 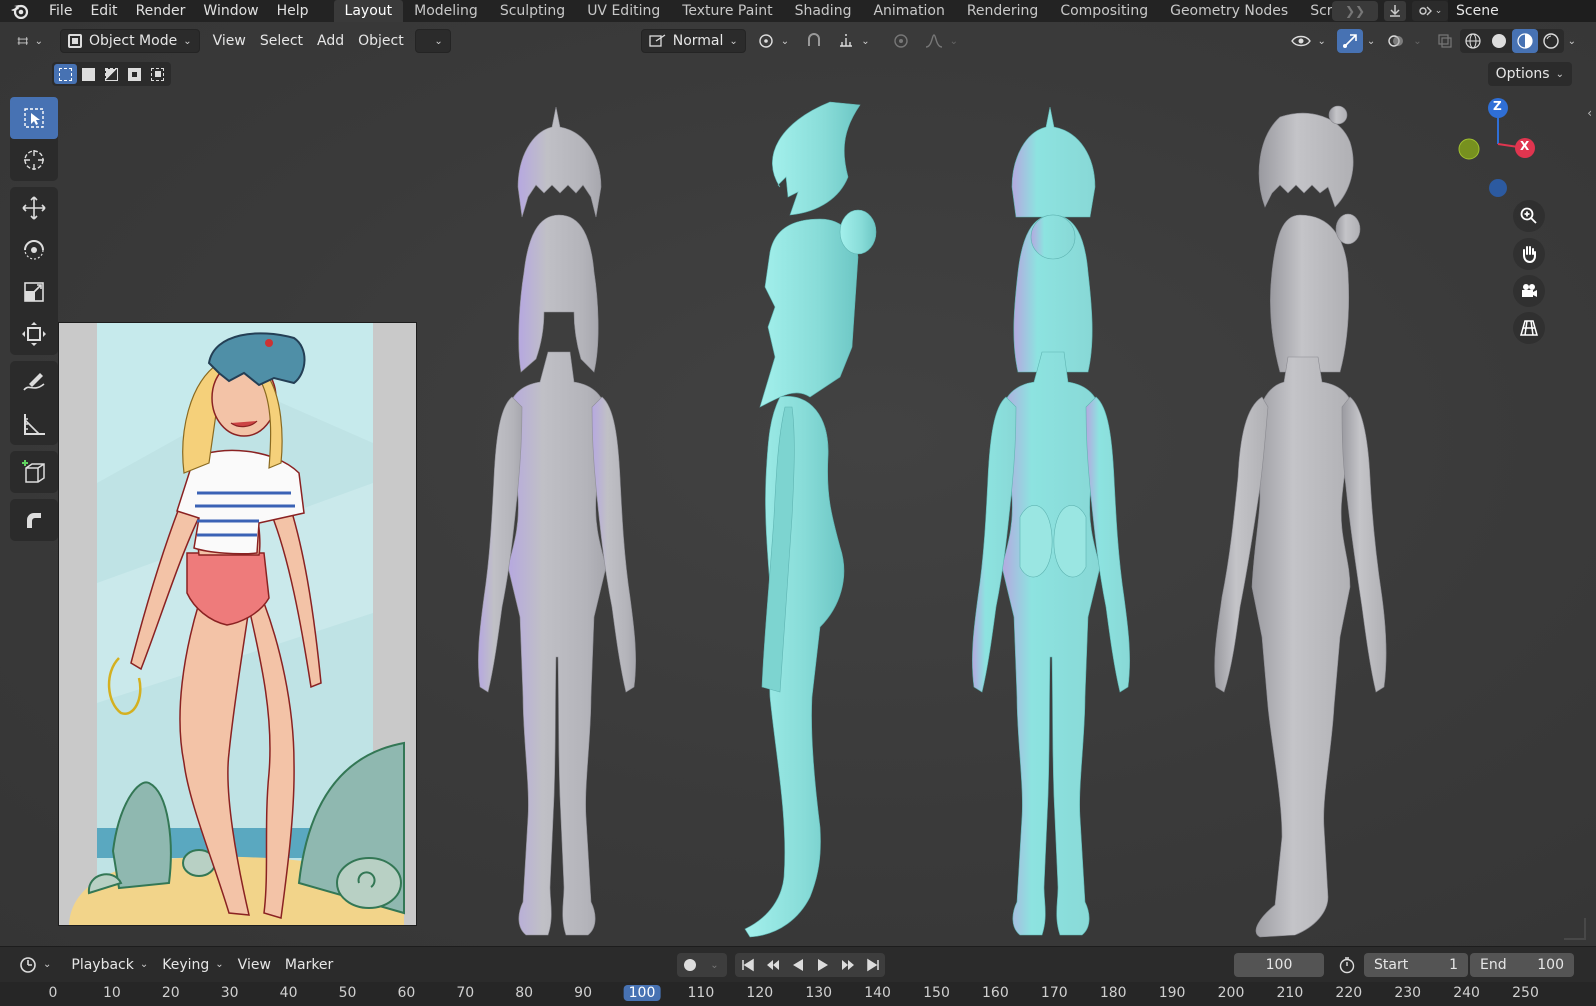 I want to click on reference-image, so click(x=237, y=624).